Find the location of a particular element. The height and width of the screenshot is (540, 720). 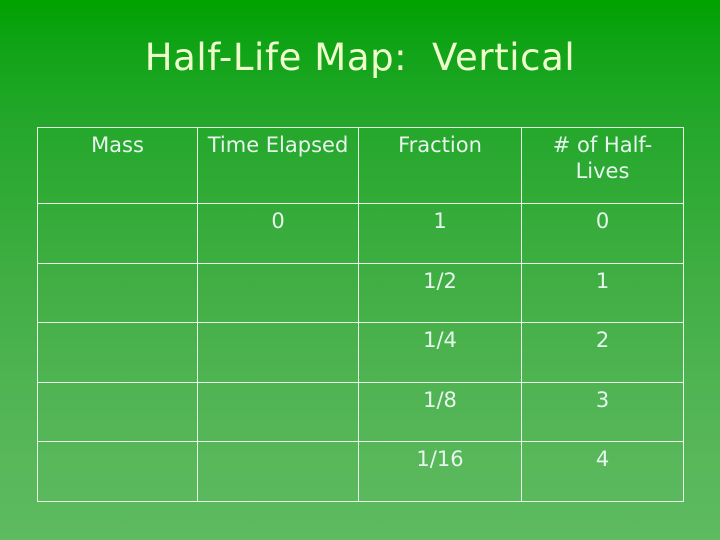

cell-halflives: 1 is located at coordinates (602, 293).